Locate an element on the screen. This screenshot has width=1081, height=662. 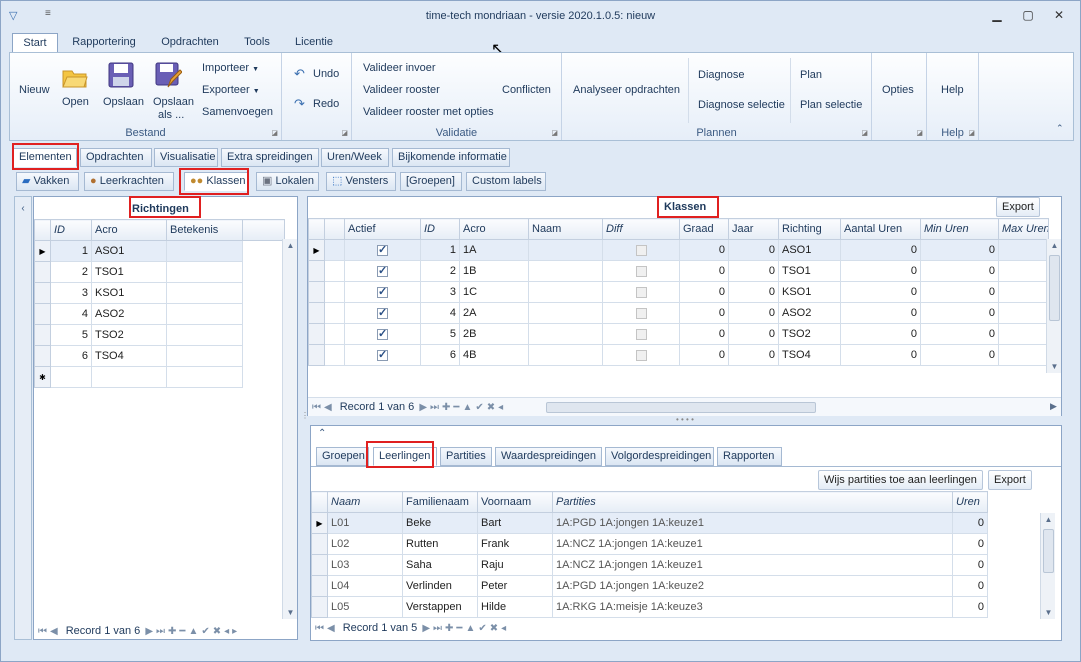
edit-record-icon: ▲ is located at coordinates (470, 628).